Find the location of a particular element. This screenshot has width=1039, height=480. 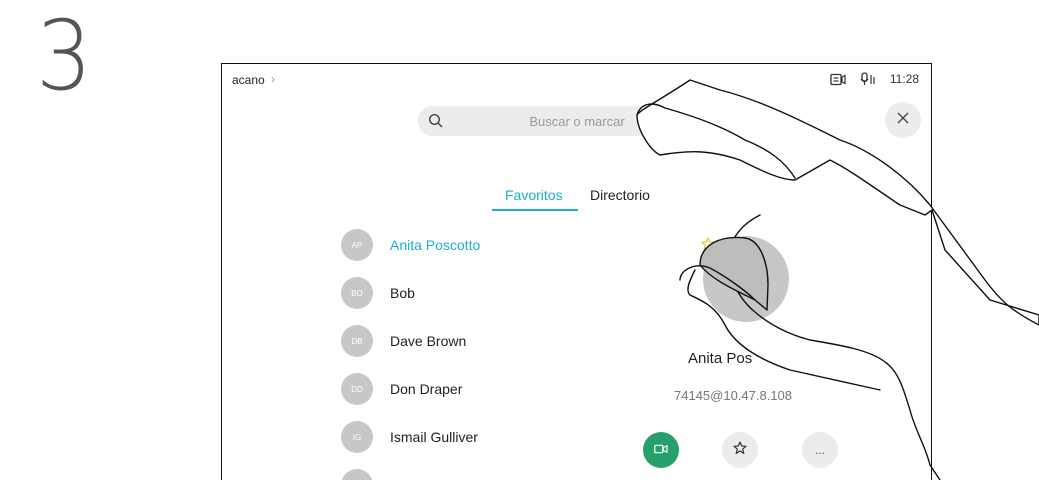

star-icon is located at coordinates (740, 450).